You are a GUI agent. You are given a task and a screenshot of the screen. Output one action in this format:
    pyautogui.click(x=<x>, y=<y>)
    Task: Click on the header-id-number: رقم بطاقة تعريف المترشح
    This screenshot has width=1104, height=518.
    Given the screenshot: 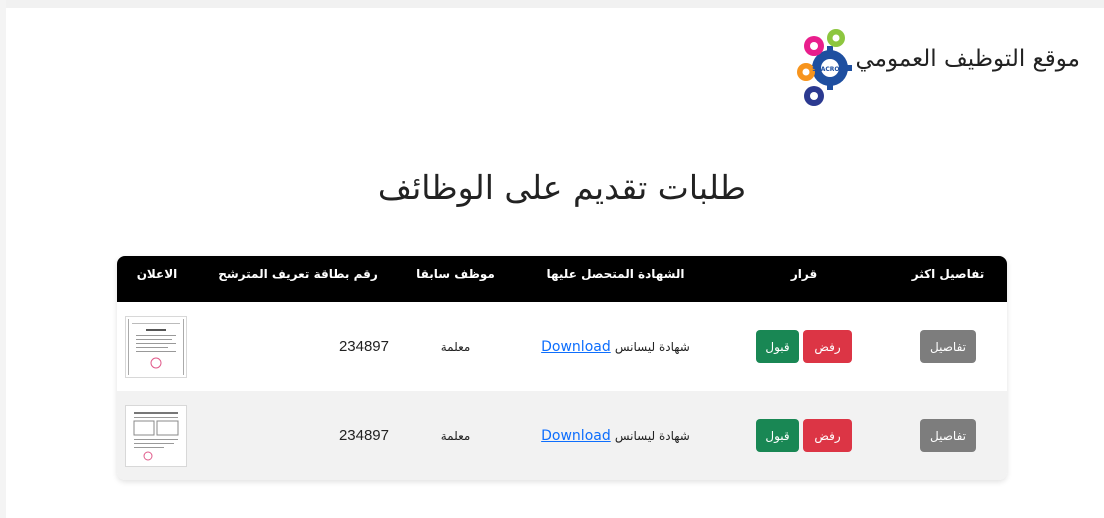 What is the action you would take?
    pyautogui.click(x=298, y=274)
    